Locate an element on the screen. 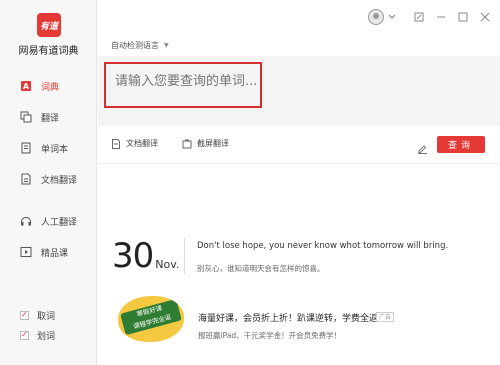  avatar is located at coordinates (376, 17).